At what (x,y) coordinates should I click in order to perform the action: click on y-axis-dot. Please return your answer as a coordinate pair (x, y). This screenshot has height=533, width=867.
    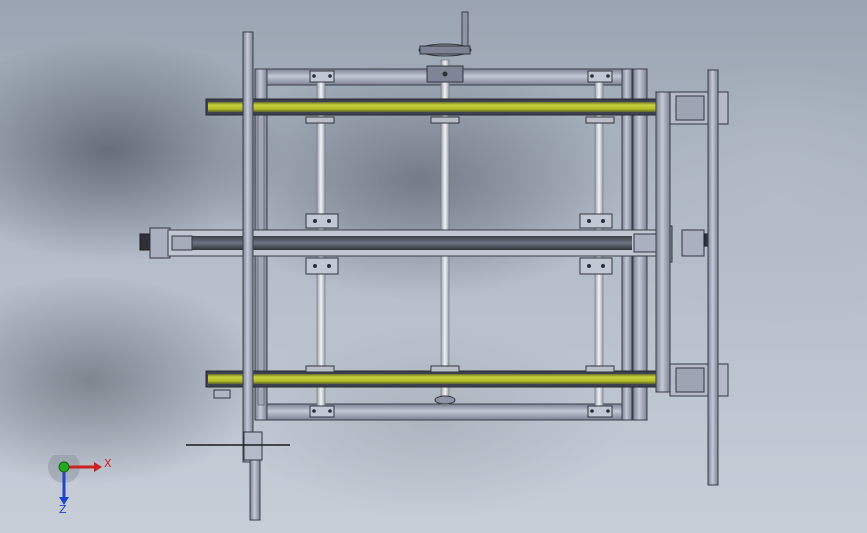
    Looking at the image, I should click on (64, 467).